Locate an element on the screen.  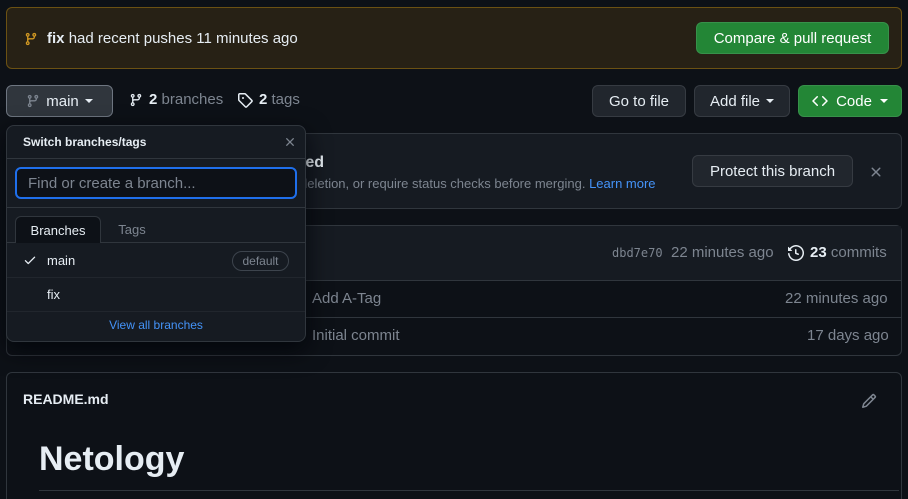
branches-count: 2 is located at coordinates (153, 99).